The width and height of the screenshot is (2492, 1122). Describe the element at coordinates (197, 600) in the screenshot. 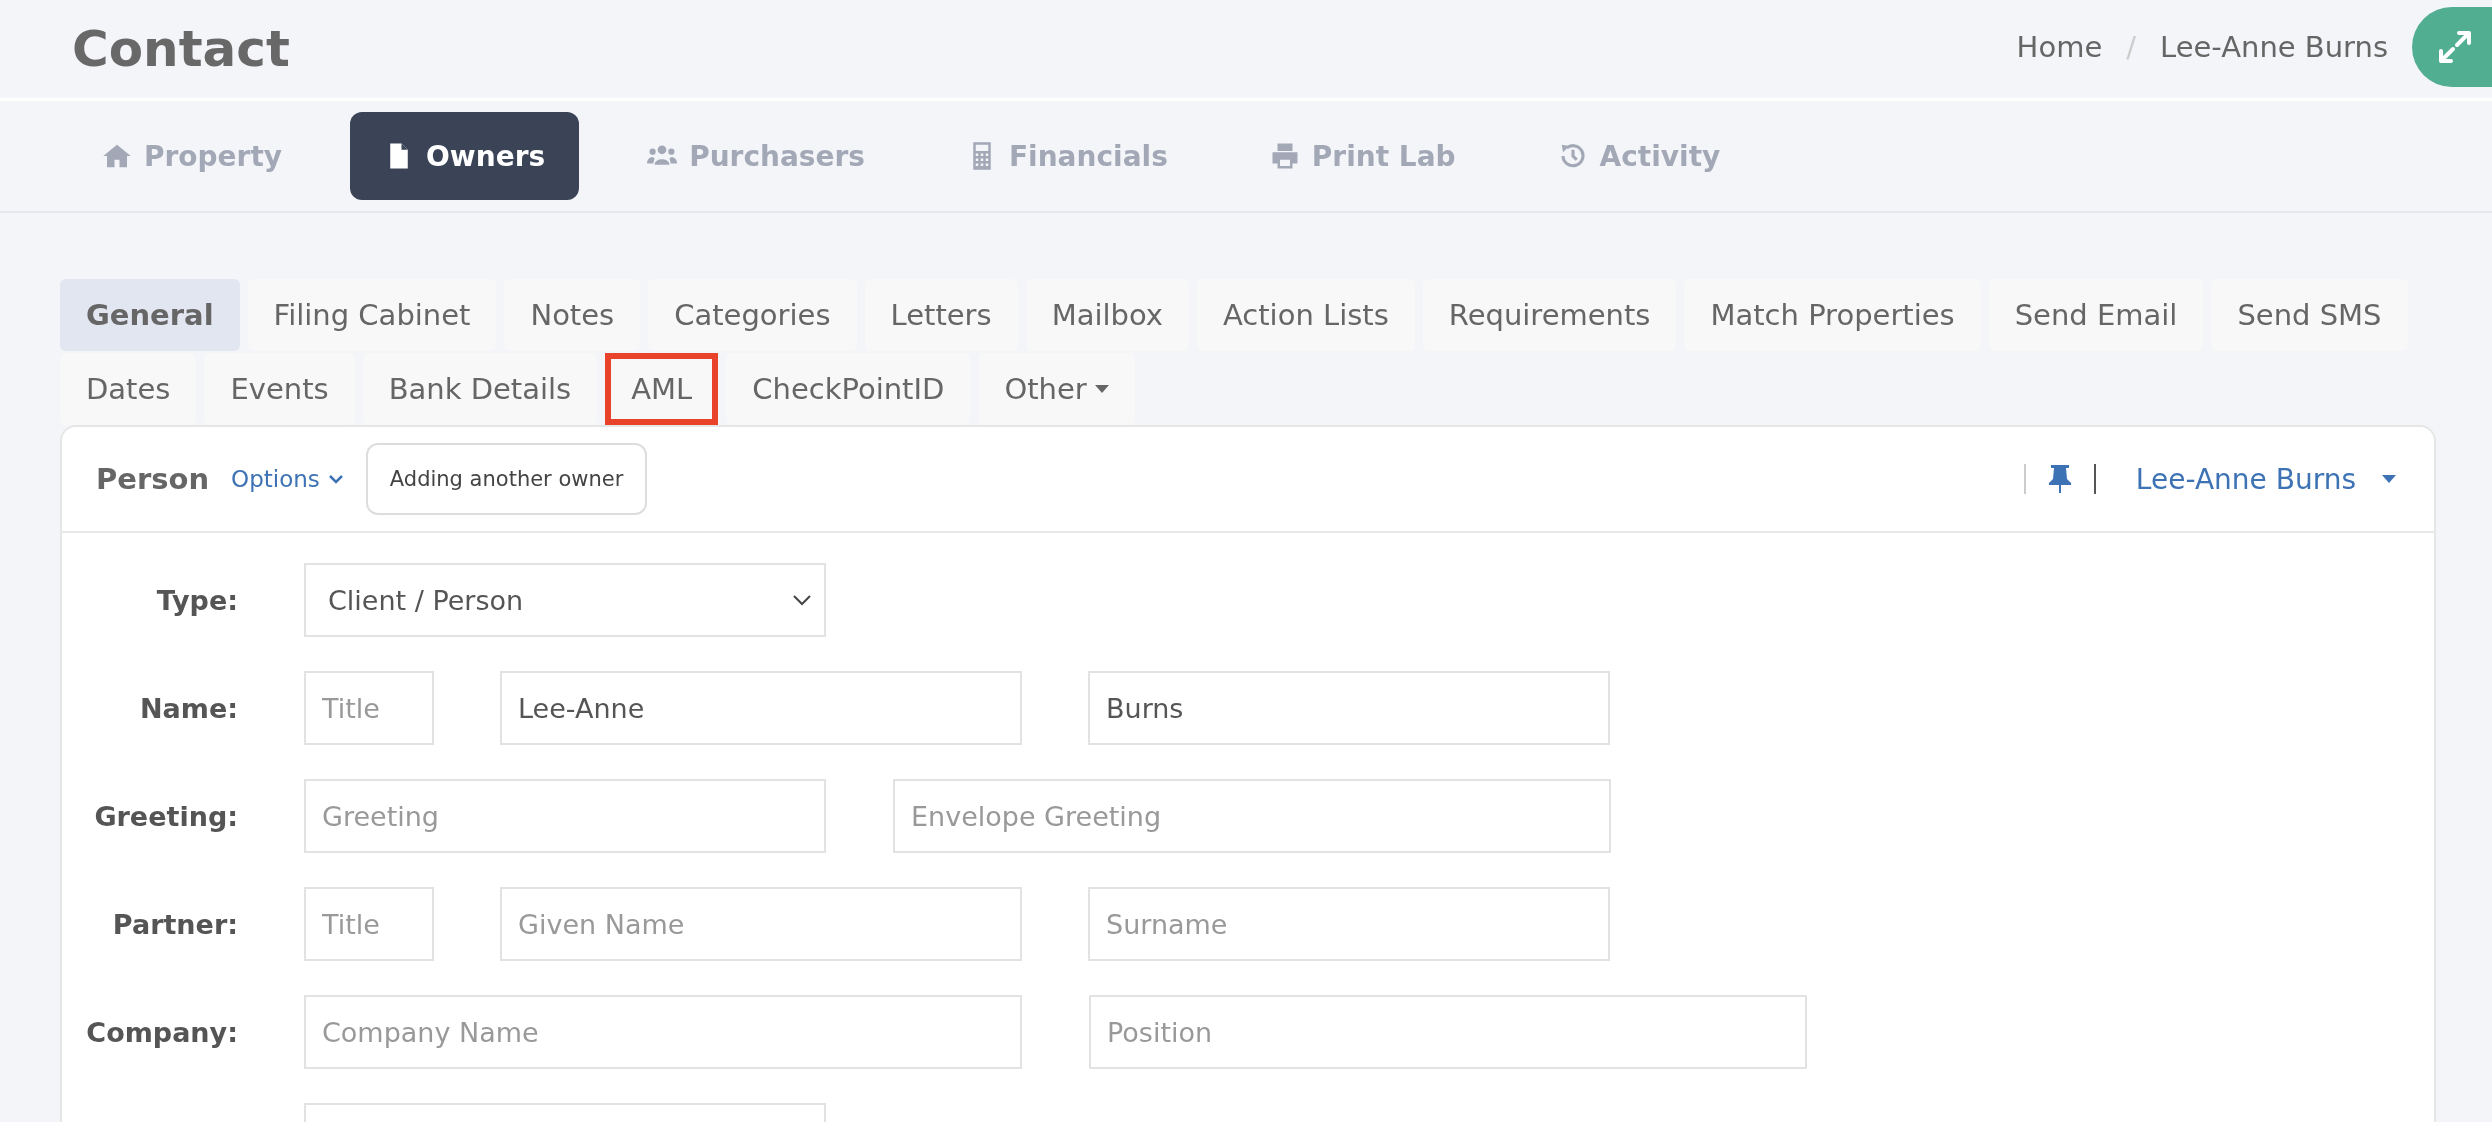

I see `field-label: Type:` at that location.